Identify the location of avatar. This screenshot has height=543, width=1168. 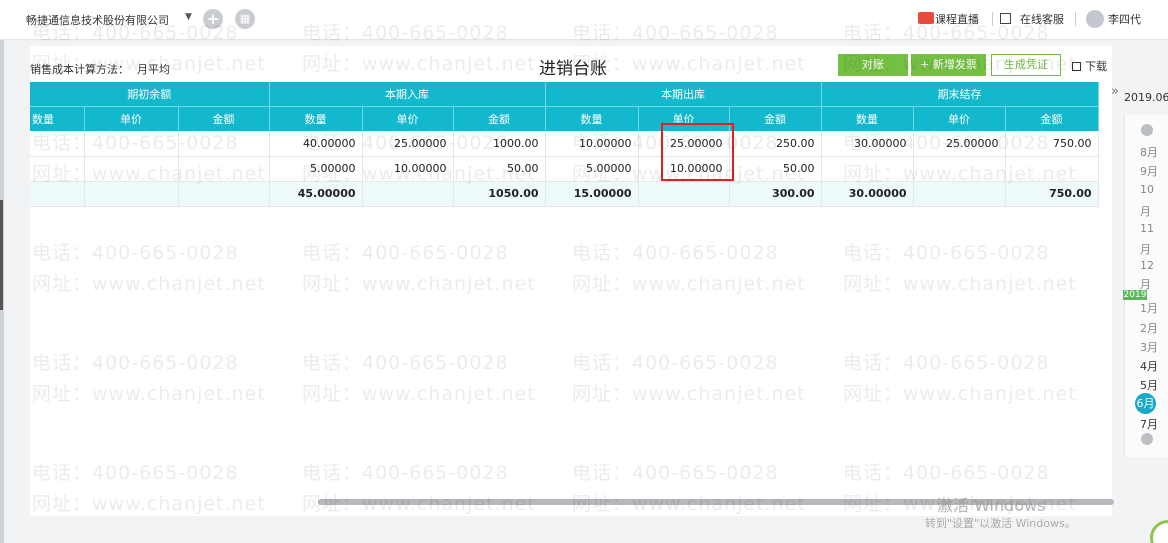
(1095, 19).